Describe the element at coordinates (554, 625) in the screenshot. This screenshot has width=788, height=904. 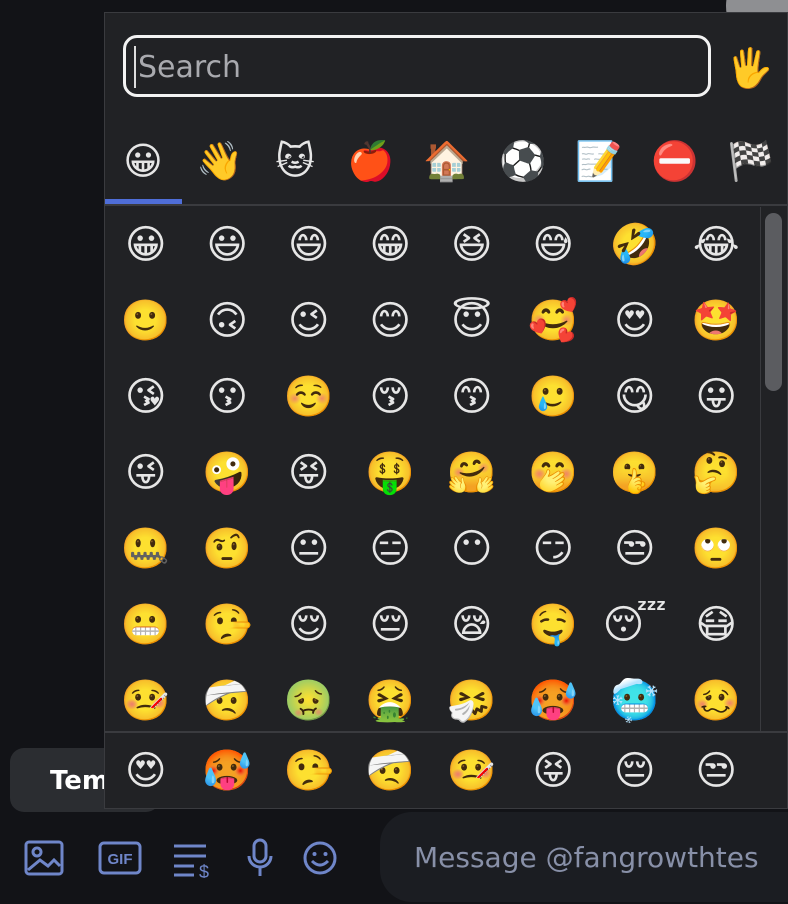
I see `emoji-cell: 🤤` at that location.